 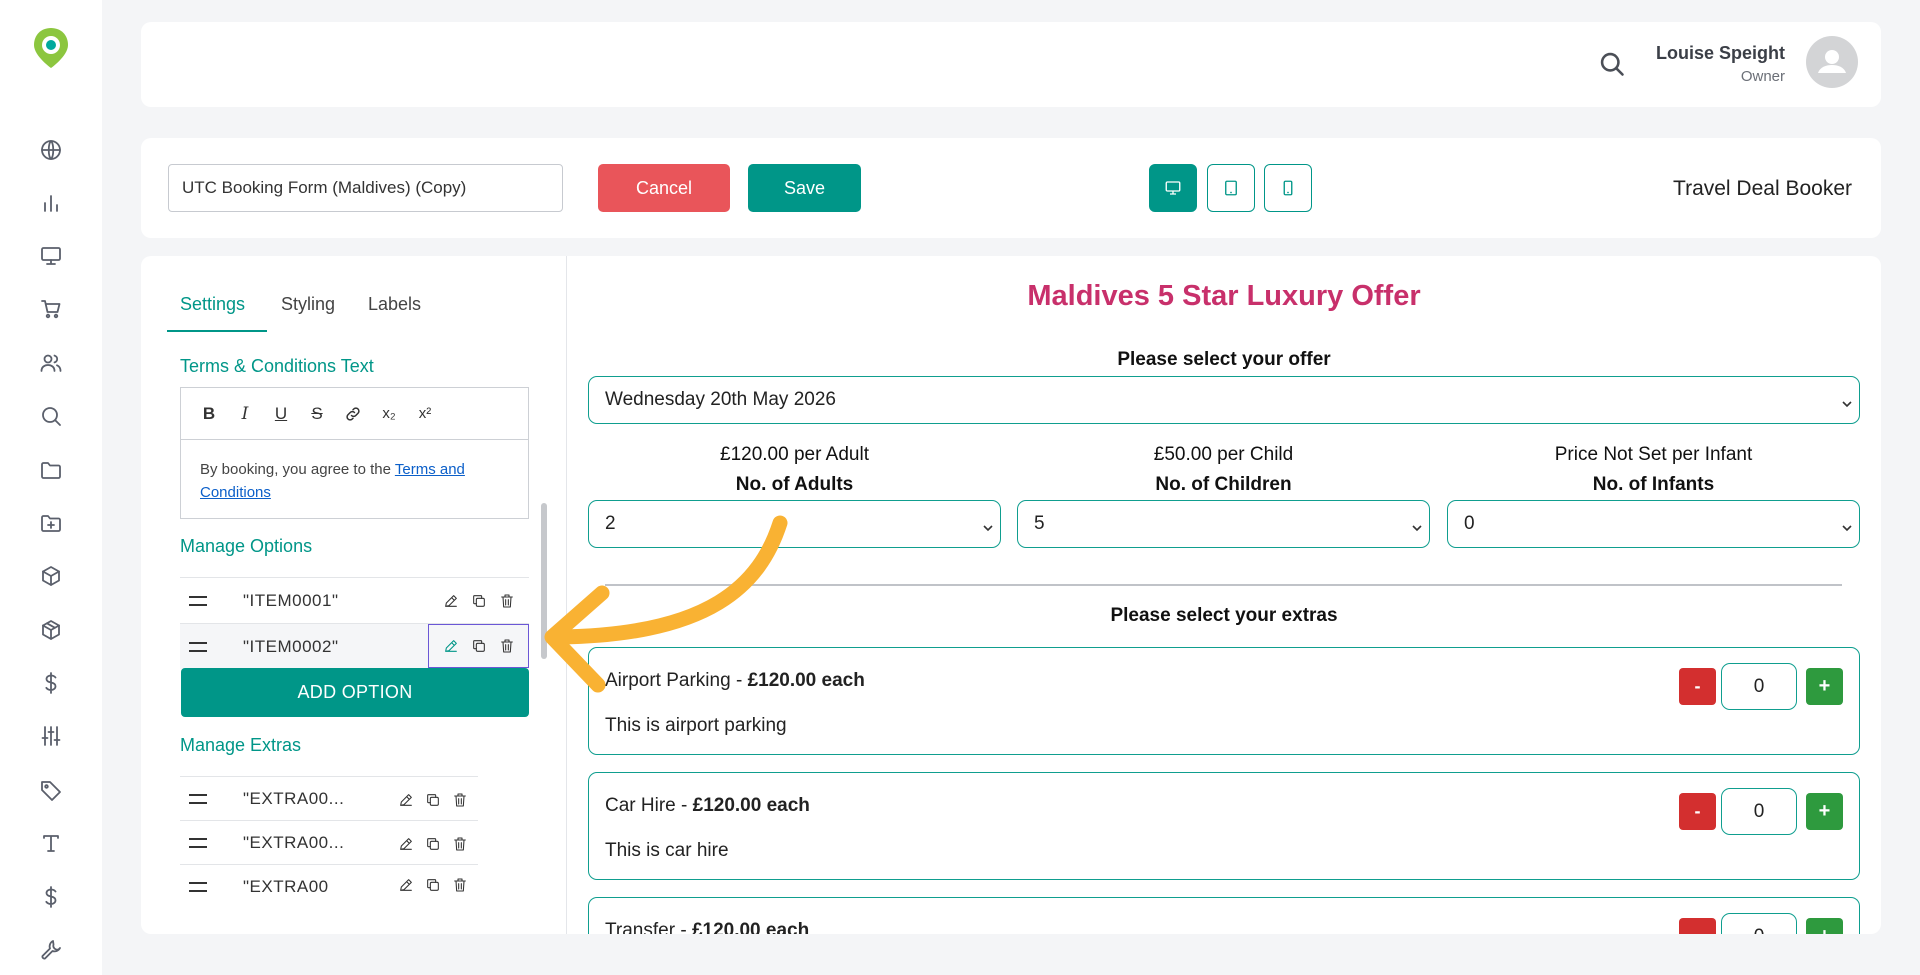 I want to click on extra-card: Transfer - £120.00 each - 0 +, so click(x=1224, y=915).